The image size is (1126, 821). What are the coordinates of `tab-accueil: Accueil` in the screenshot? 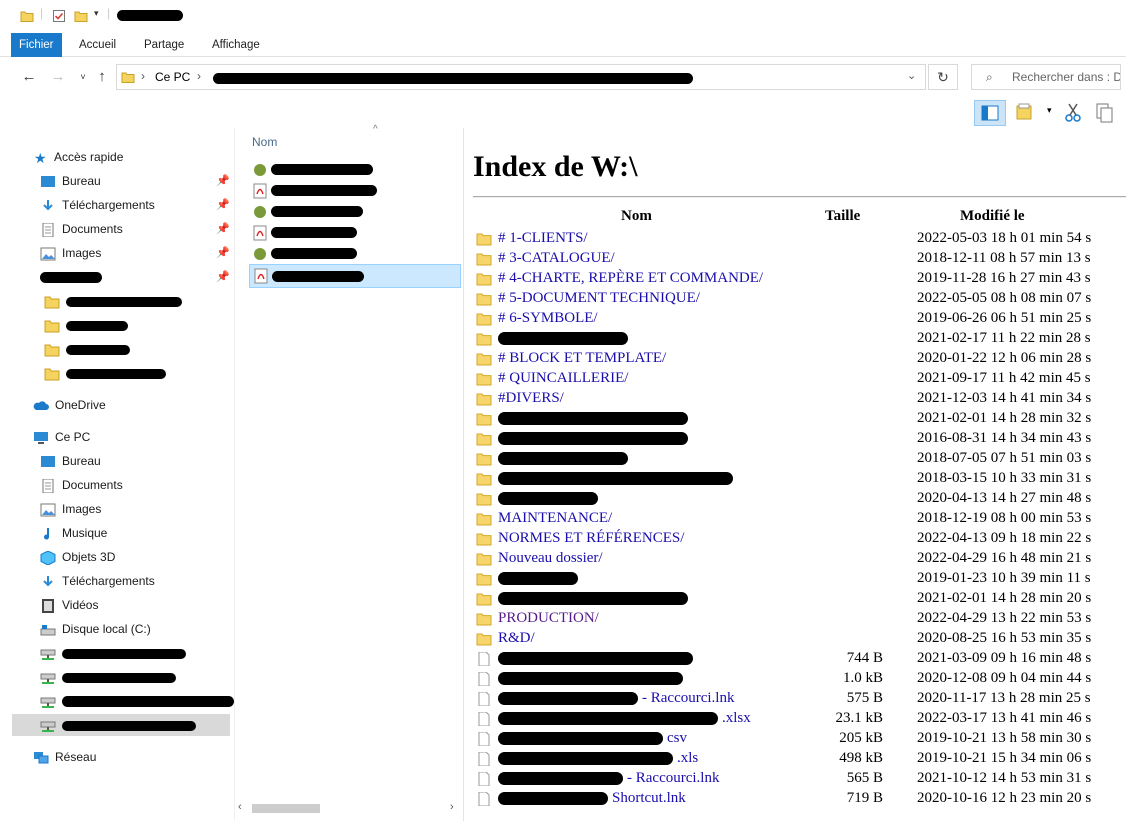 It's located at (97, 45).